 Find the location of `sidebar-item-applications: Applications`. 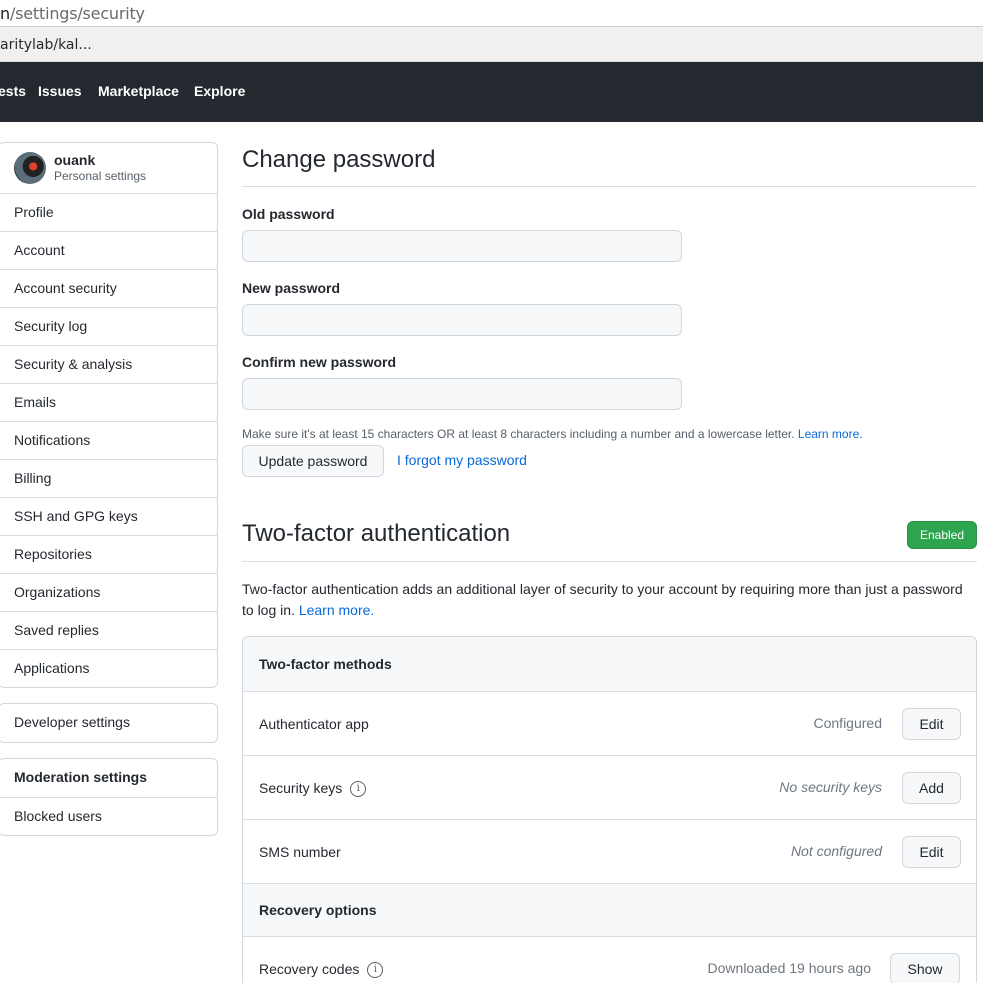

sidebar-item-applications: Applications is located at coordinates (108, 668).